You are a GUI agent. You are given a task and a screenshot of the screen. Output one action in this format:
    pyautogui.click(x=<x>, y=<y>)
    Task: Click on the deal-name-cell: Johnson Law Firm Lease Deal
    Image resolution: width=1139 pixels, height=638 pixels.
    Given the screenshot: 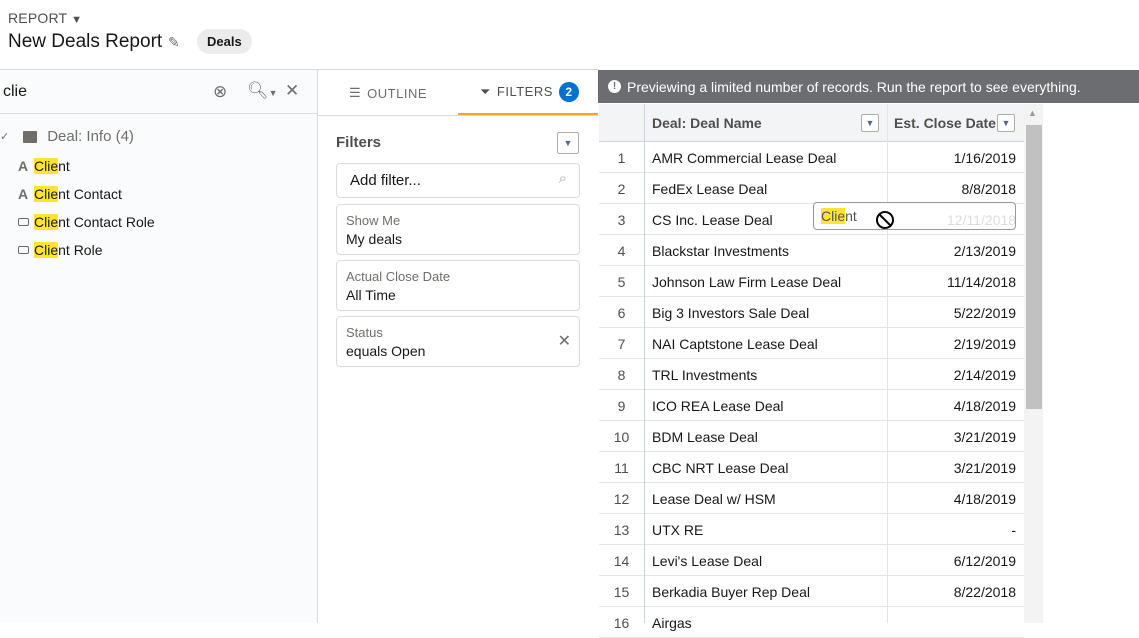 What is the action you would take?
    pyautogui.click(x=747, y=282)
    